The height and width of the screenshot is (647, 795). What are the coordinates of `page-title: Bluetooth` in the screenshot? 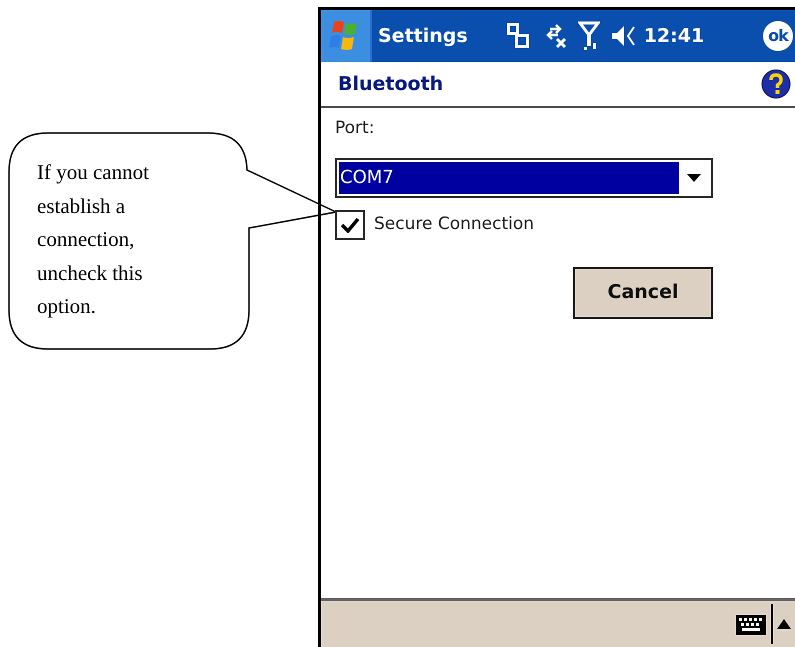 It's located at (391, 84).